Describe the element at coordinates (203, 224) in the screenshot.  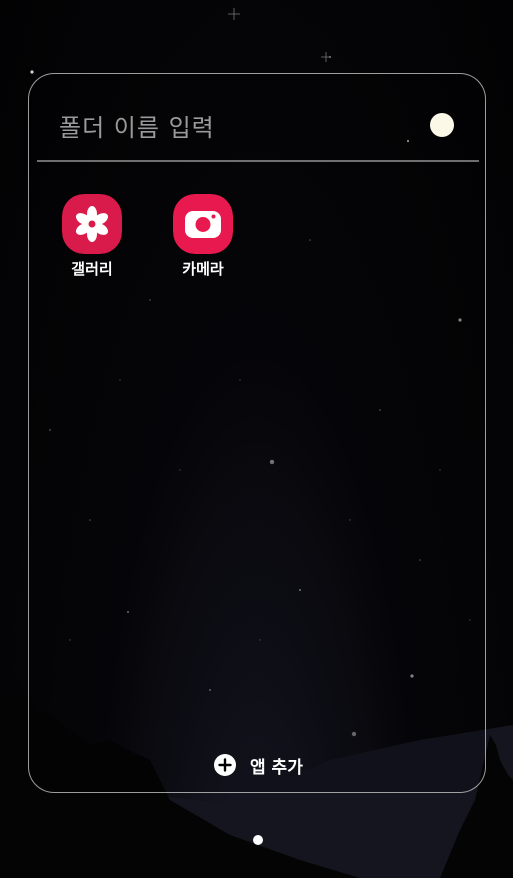
I see `camera-icon` at that location.